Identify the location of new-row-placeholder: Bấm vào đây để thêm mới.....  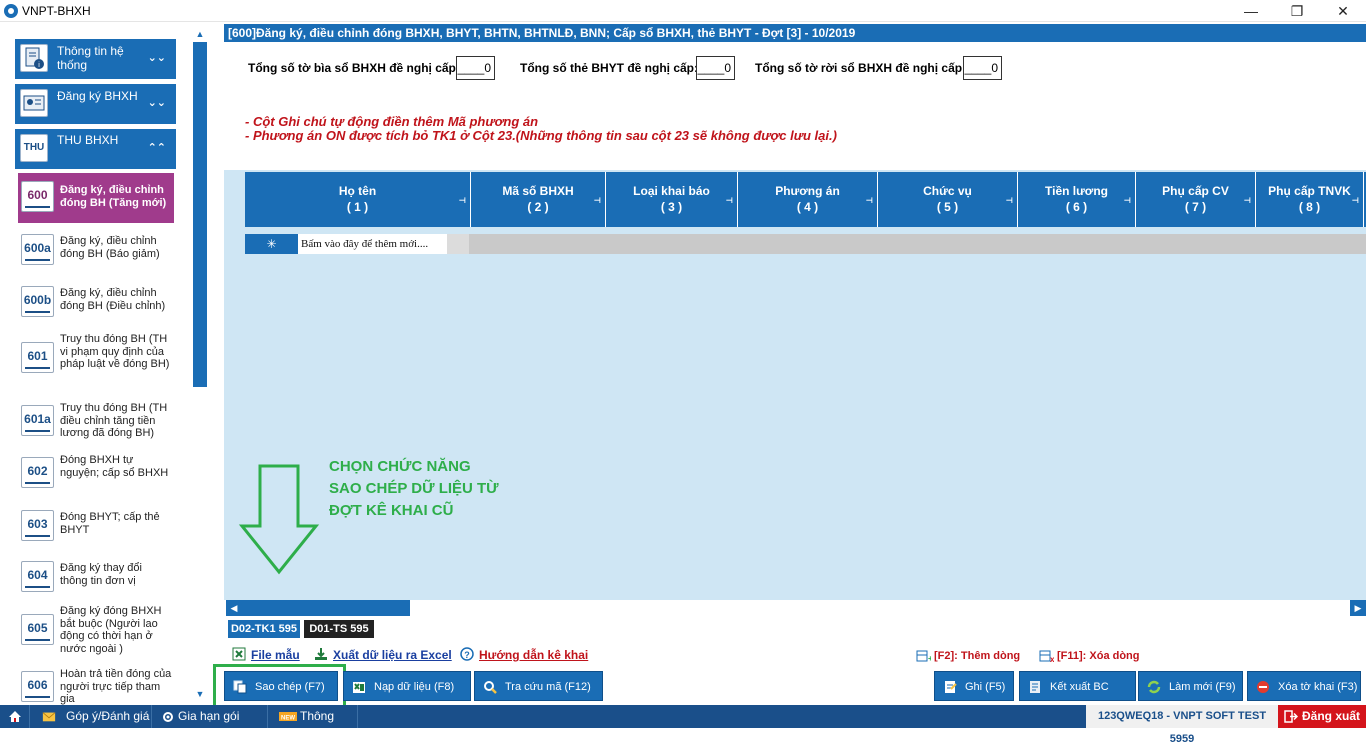
(372, 244).